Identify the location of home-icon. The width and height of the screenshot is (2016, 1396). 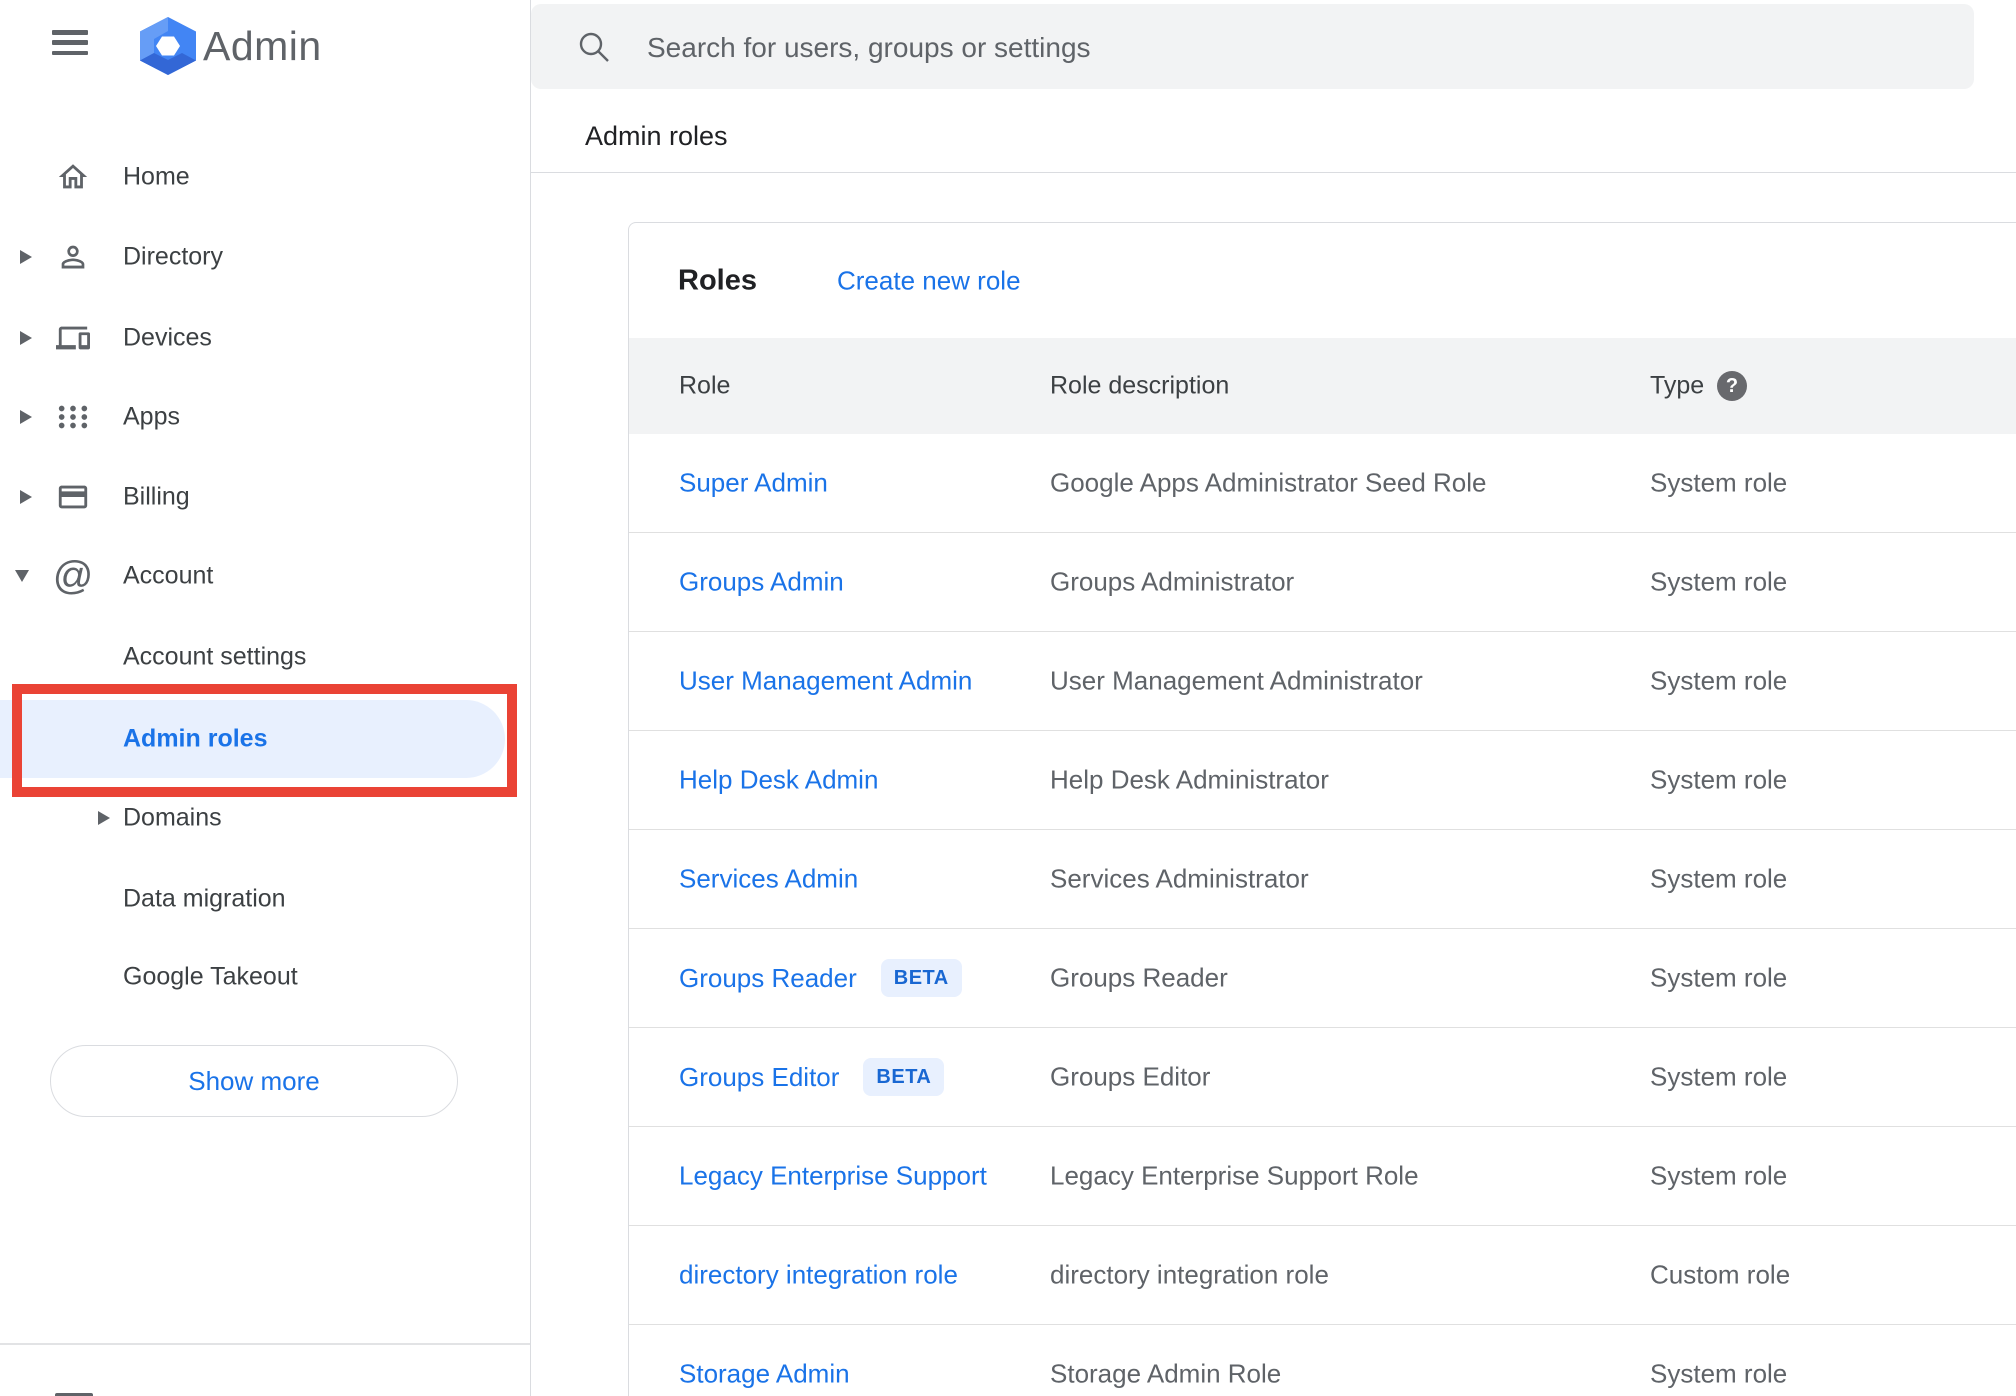
(73, 177).